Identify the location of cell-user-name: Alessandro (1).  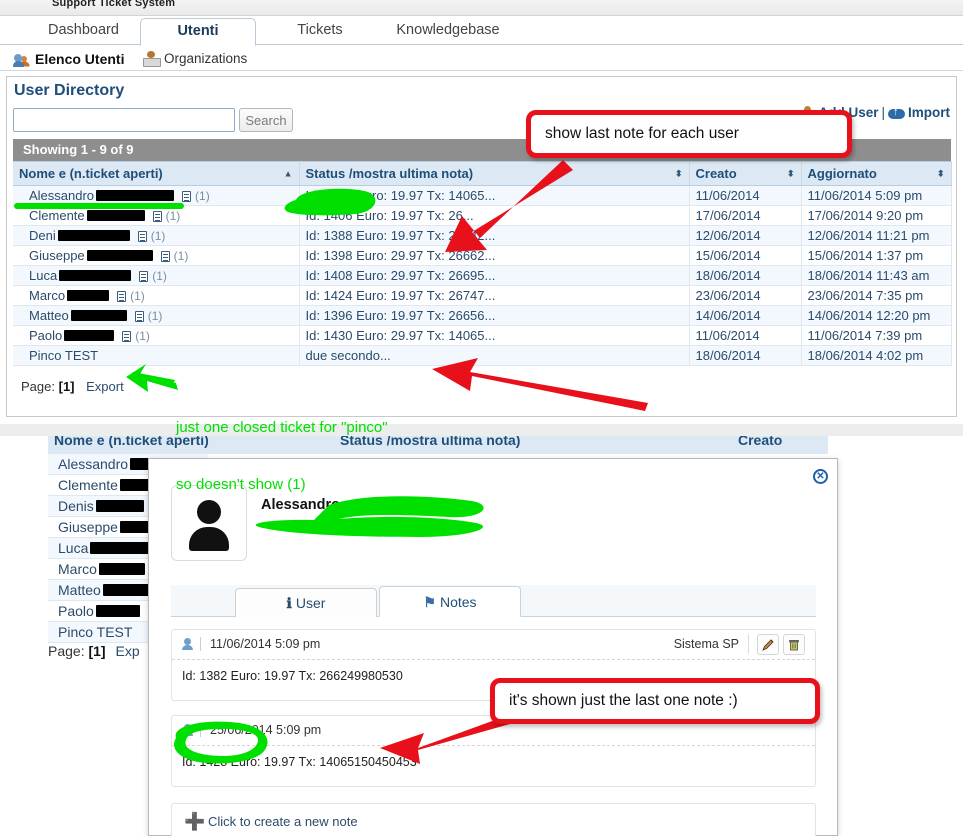
(156, 195).